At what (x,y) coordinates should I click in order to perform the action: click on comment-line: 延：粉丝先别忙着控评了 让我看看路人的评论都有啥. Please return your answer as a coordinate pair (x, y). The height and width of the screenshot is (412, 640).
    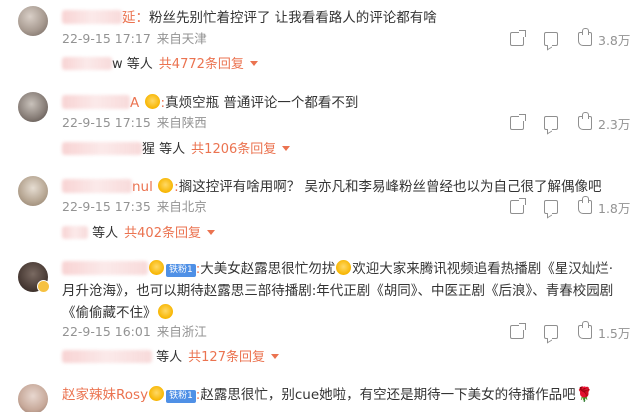
    Looking at the image, I should click on (249, 18).